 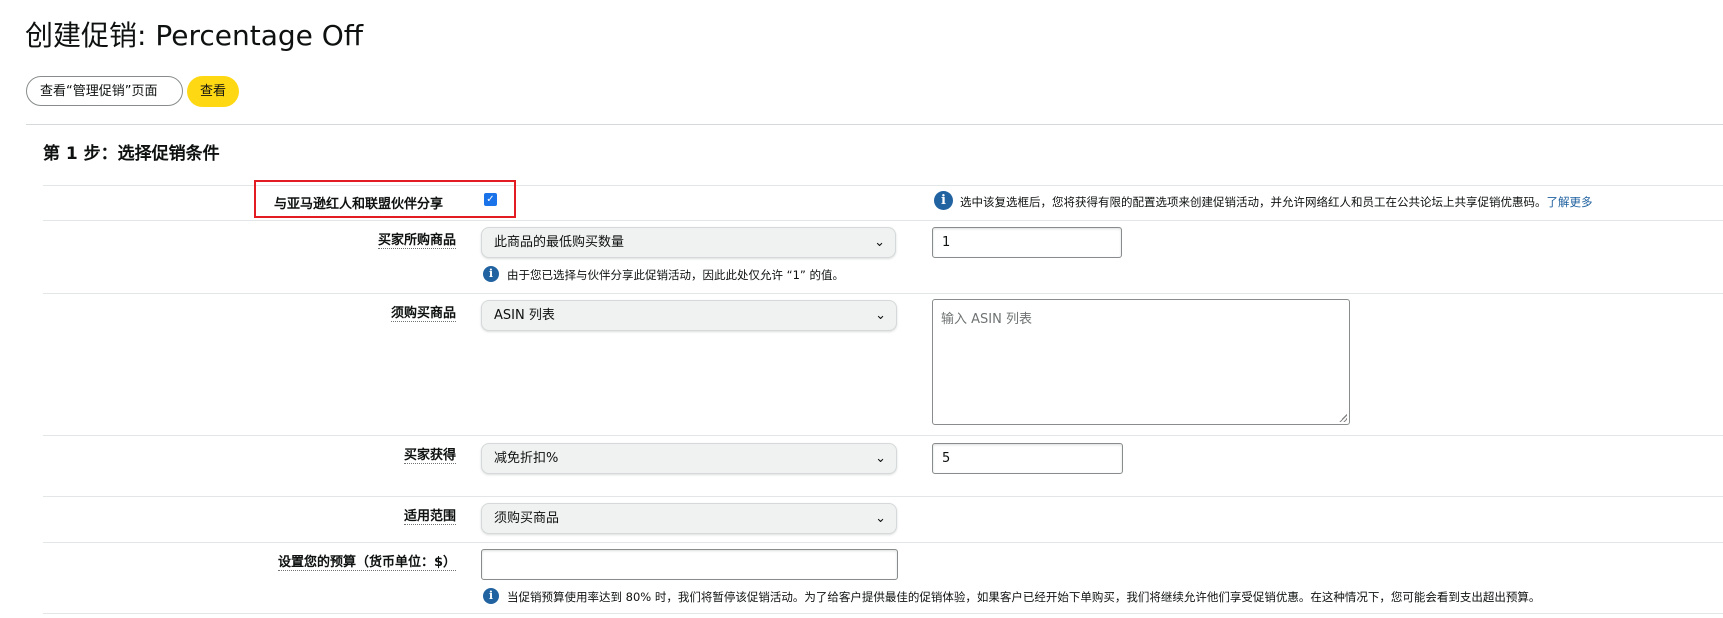 I want to click on buyer-gets-select: 减免折扣% ⌄, so click(x=689, y=458).